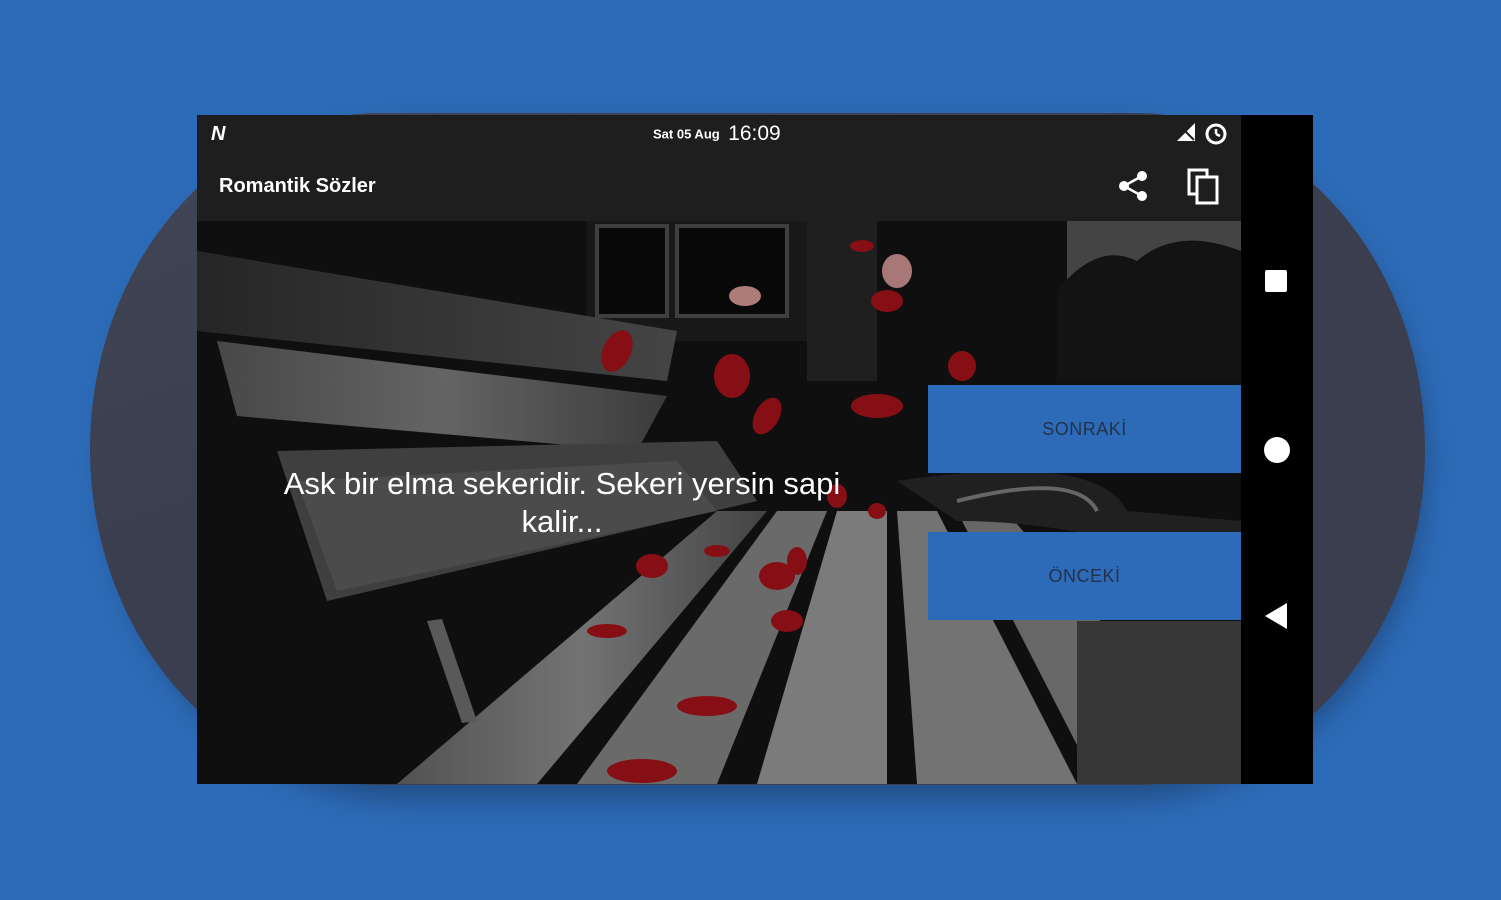 This screenshot has height=900, width=1501. I want to click on back-icon, so click(1276, 616).